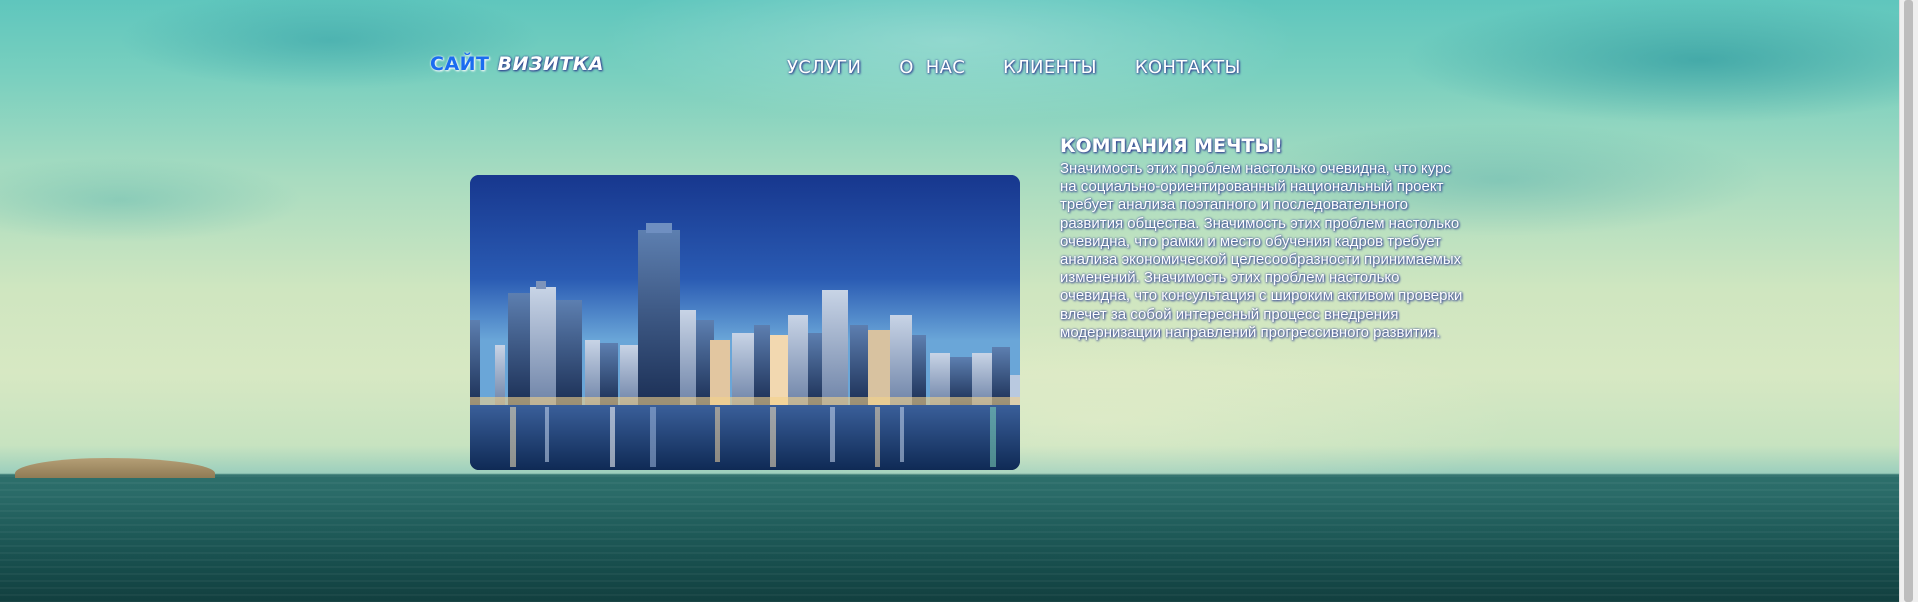 Image resolution: width=1918 pixels, height=602 pixels. Describe the element at coordinates (1050, 67) in the screenshot. I see `nav-item-clients: КЛИЕНТЫ` at that location.